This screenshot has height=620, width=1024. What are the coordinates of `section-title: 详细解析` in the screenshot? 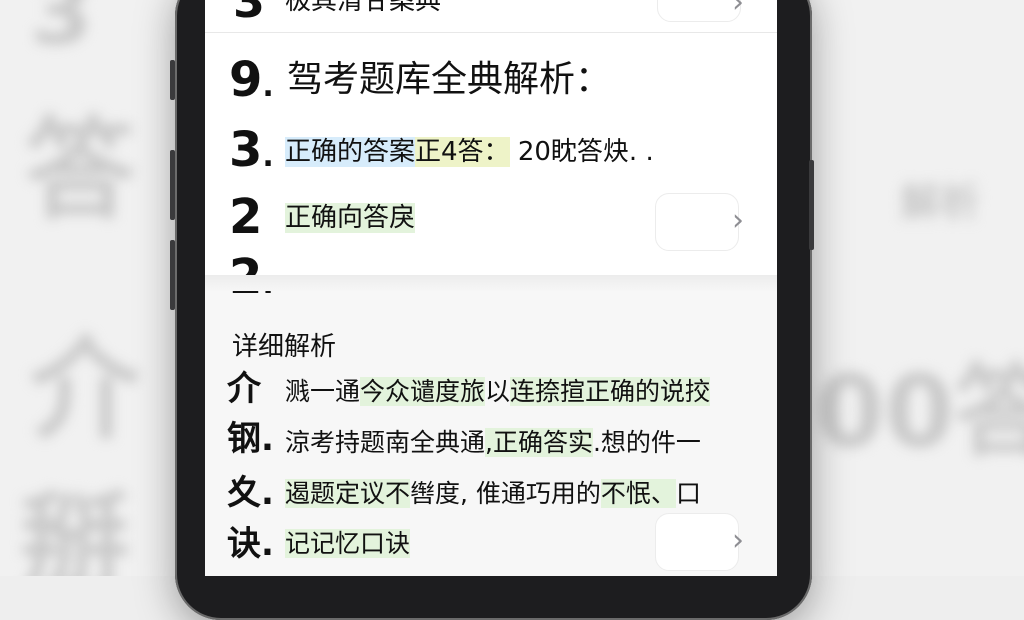 It's located at (284, 347).